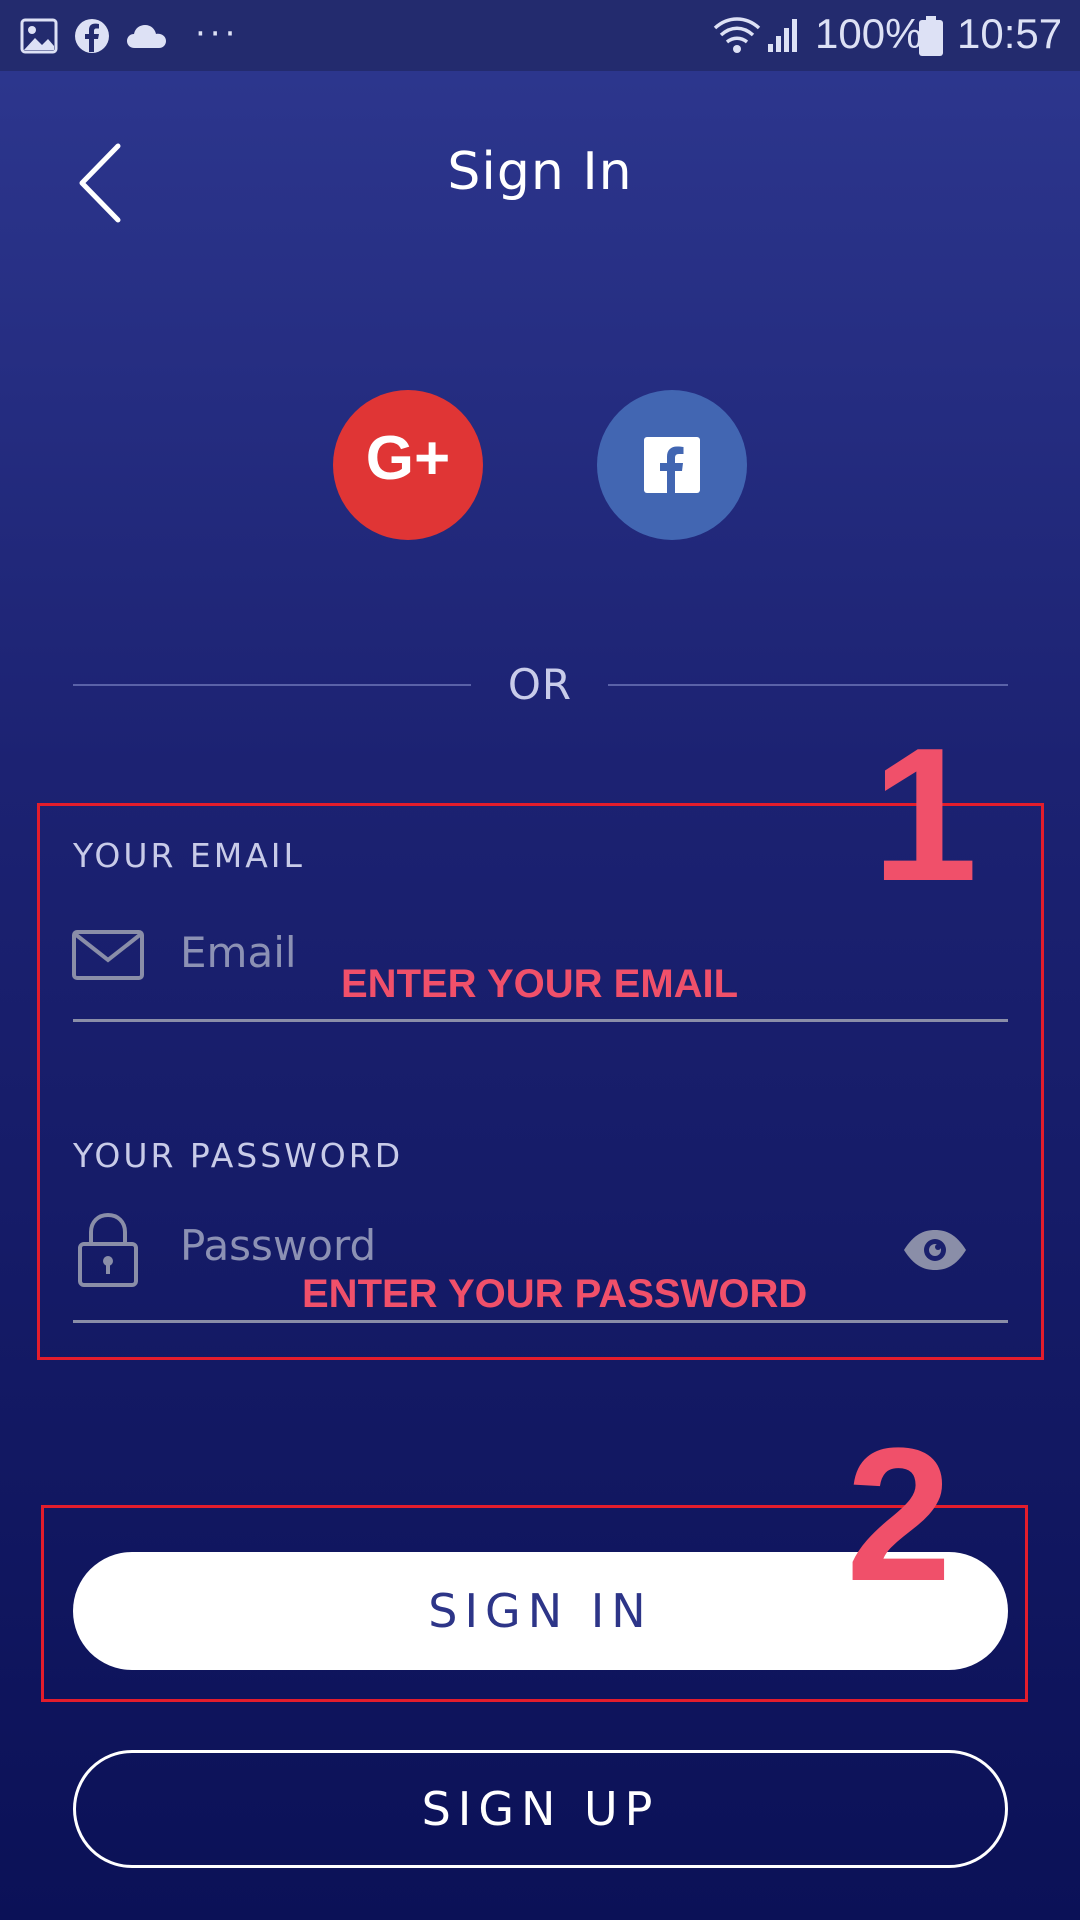 The width and height of the screenshot is (1080, 1920). Describe the element at coordinates (272, 685) in the screenshot. I see `divider-line-left` at that location.